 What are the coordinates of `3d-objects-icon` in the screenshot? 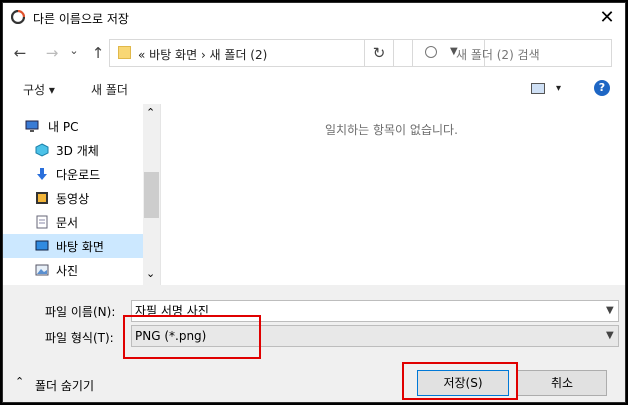 It's located at (42, 150).